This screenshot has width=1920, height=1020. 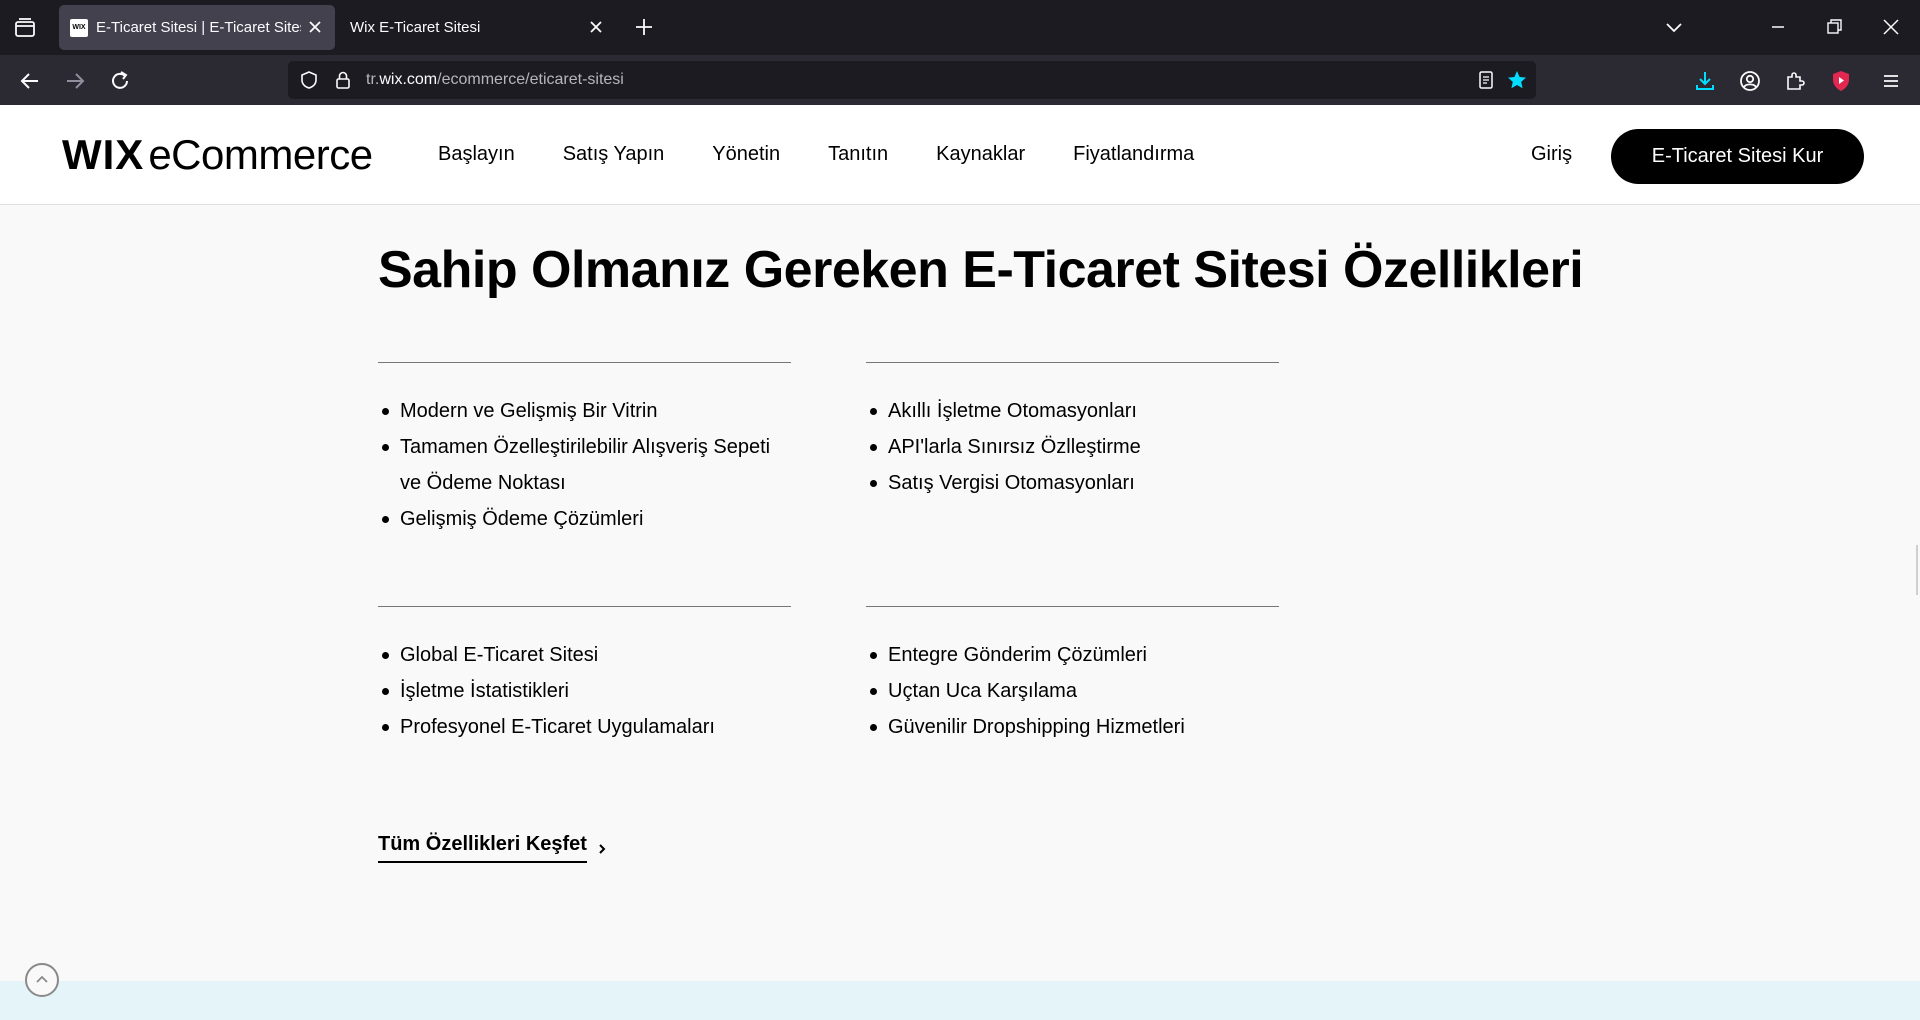 I want to click on scrollbar-thumb, so click(x=1917, y=570).